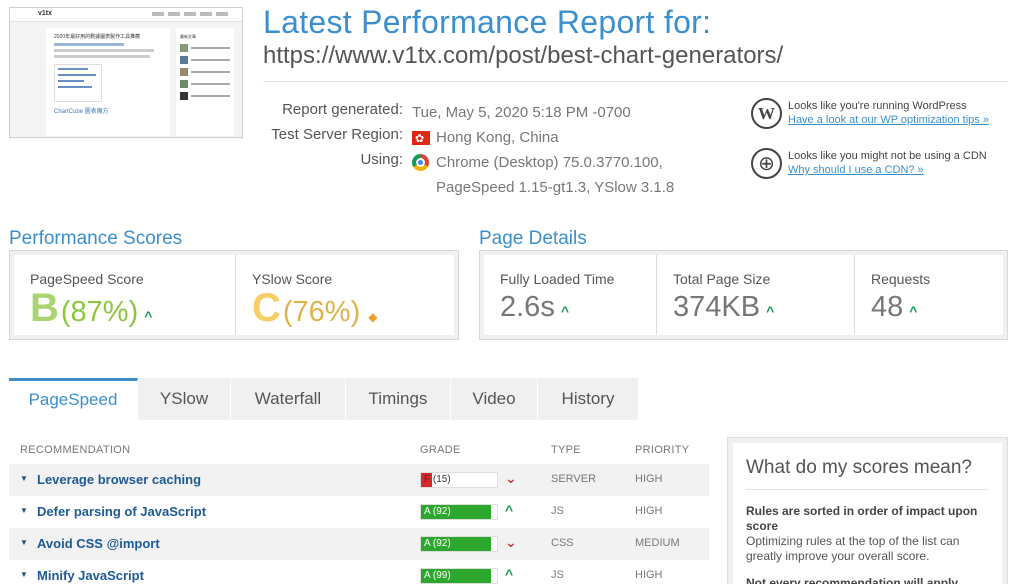 Image resolution: width=1024 pixels, height=584 pixels. Describe the element at coordinates (73, 399) in the screenshot. I see `tab-pagespeed: PageSpeed` at that location.